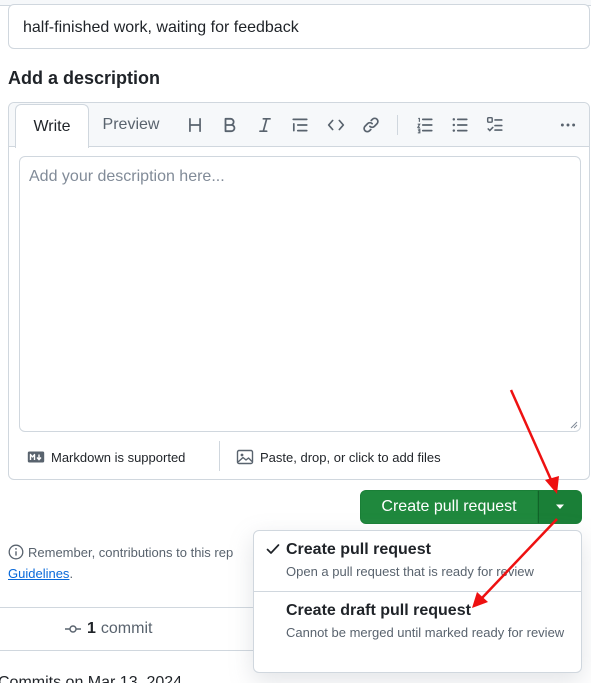 This screenshot has width=591, height=683. What do you see at coordinates (378, 610) in the screenshot?
I see `menu-item-title: Create draft pull request` at bounding box center [378, 610].